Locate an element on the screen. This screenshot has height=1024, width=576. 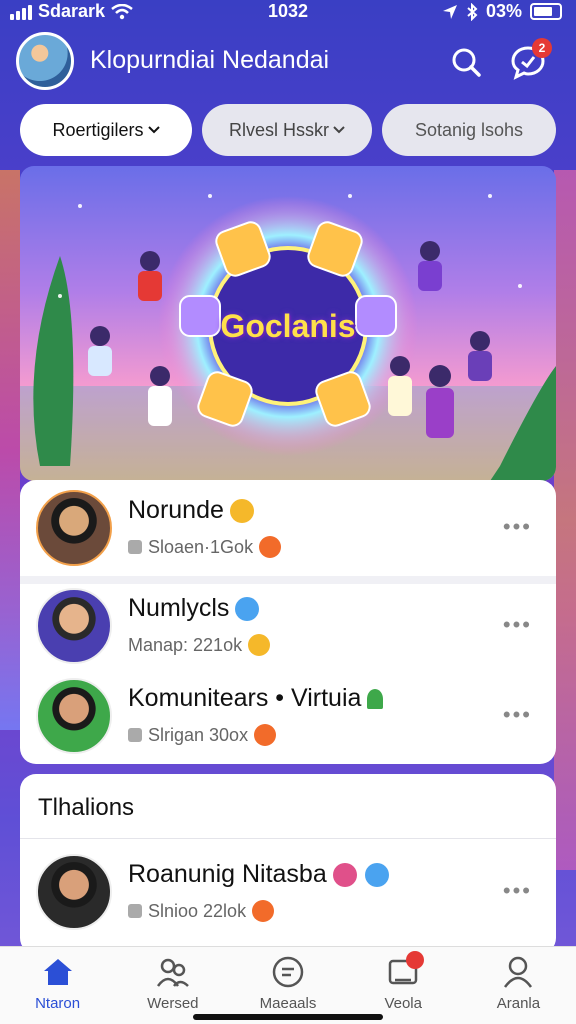
status-right: 03% is located at coordinates (502, 11).